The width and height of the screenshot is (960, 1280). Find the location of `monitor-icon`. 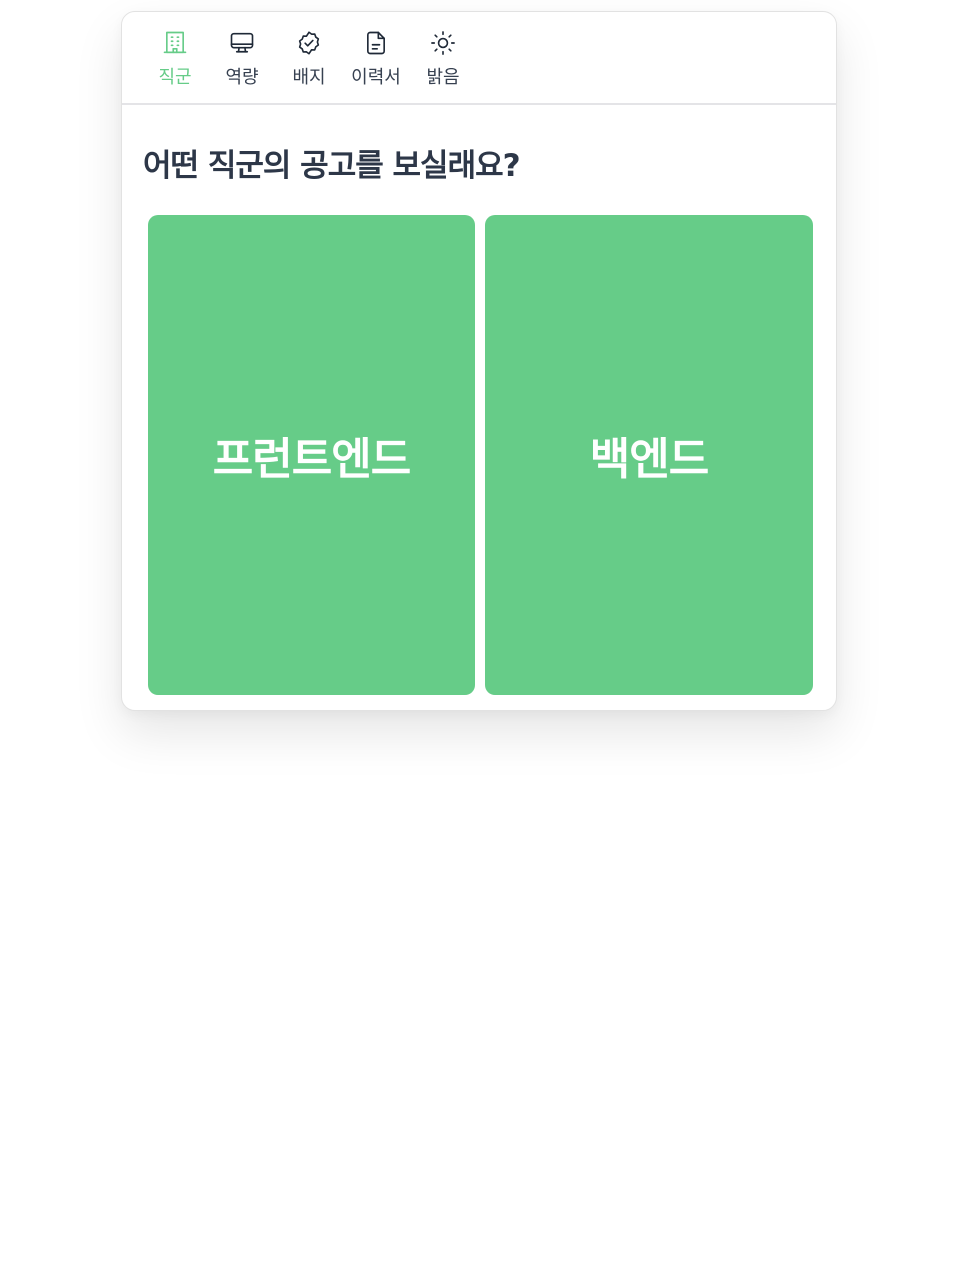

monitor-icon is located at coordinates (242, 43).